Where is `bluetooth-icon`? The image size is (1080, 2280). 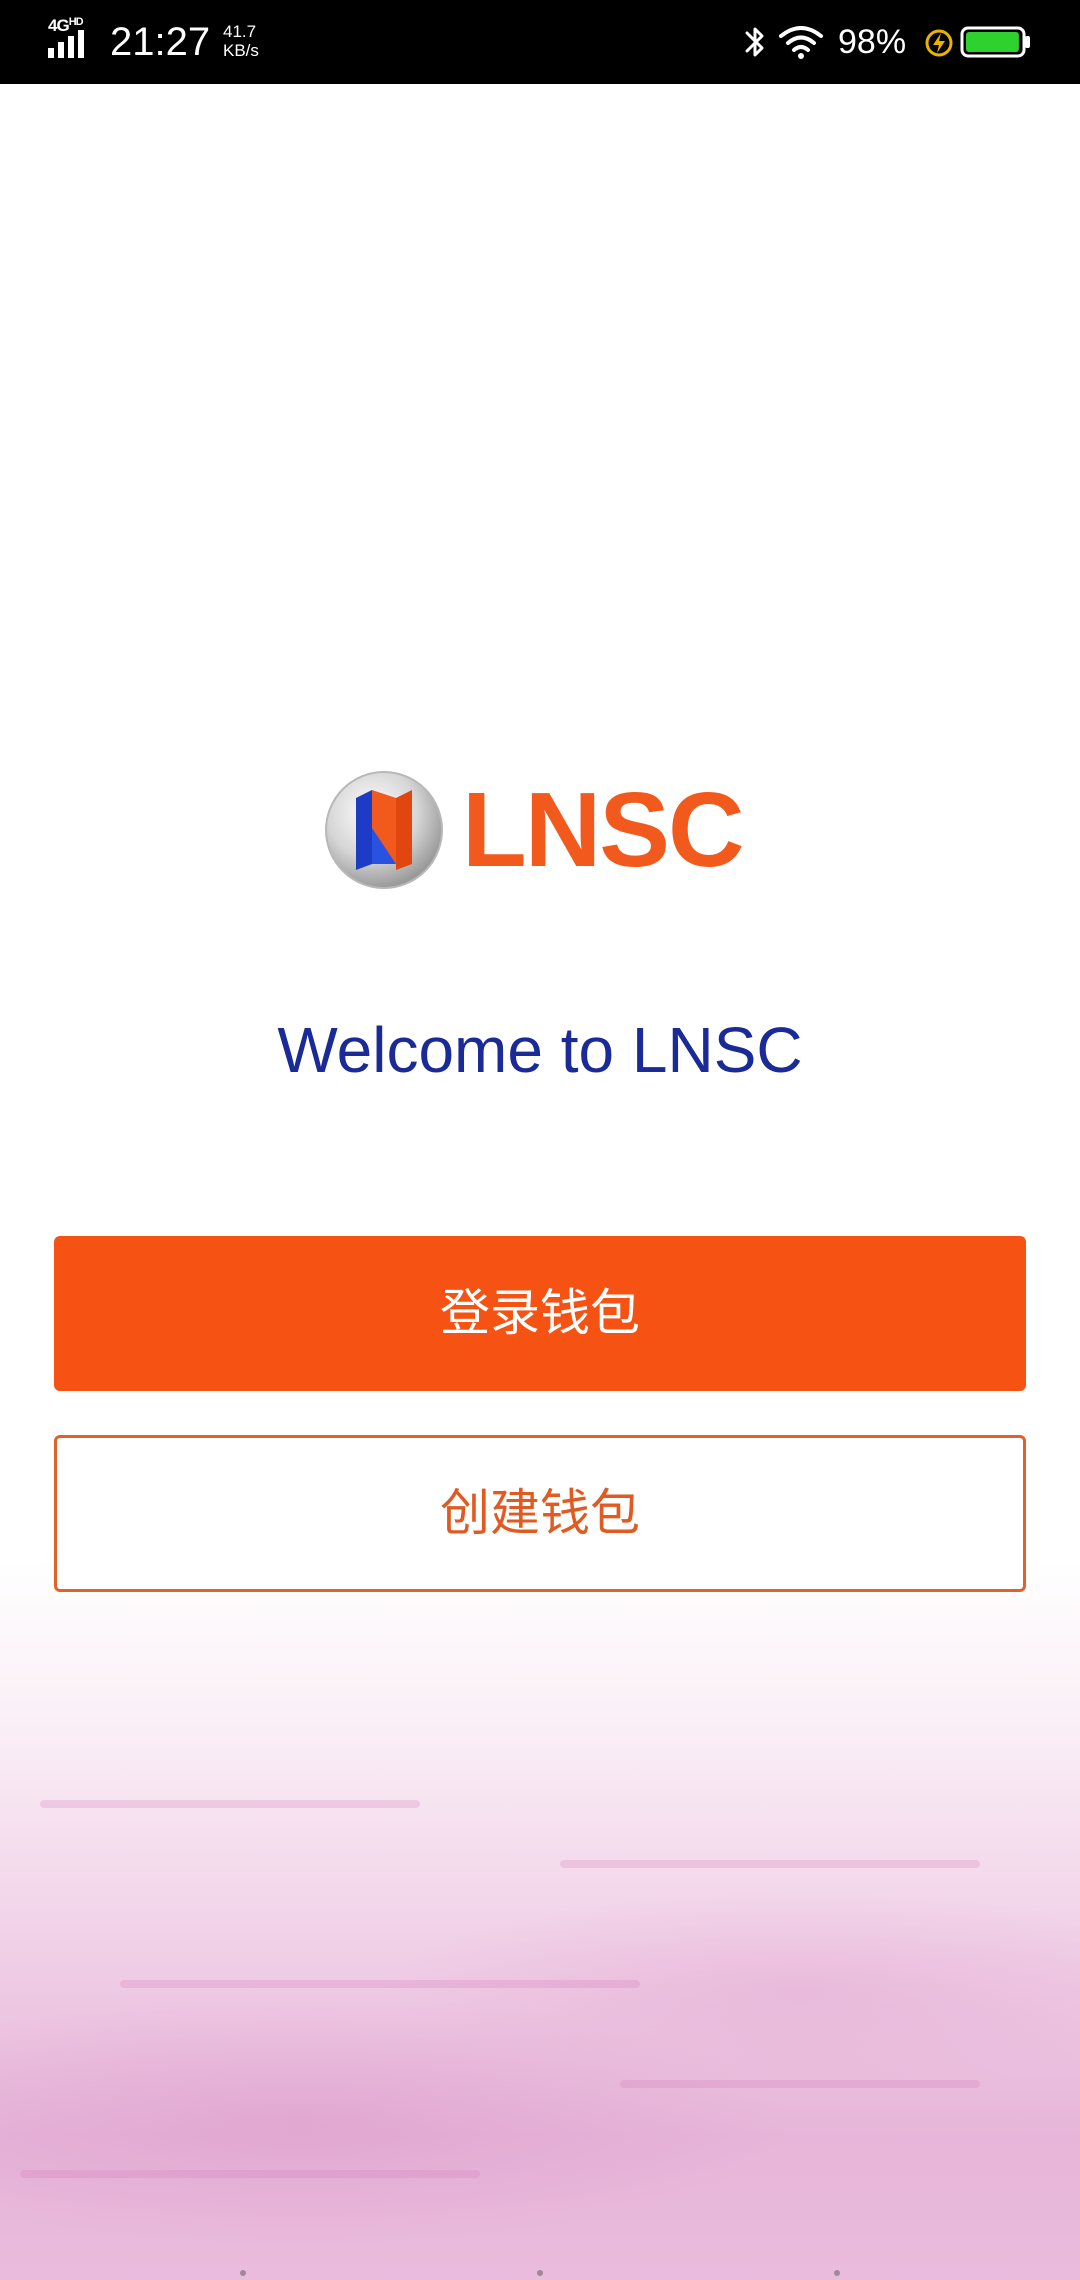 bluetooth-icon is located at coordinates (754, 42).